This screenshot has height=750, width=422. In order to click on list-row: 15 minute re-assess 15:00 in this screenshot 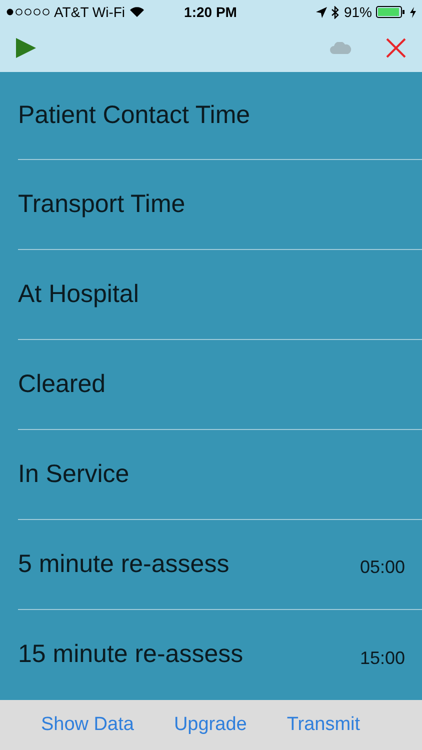, I will do `click(220, 655)`.